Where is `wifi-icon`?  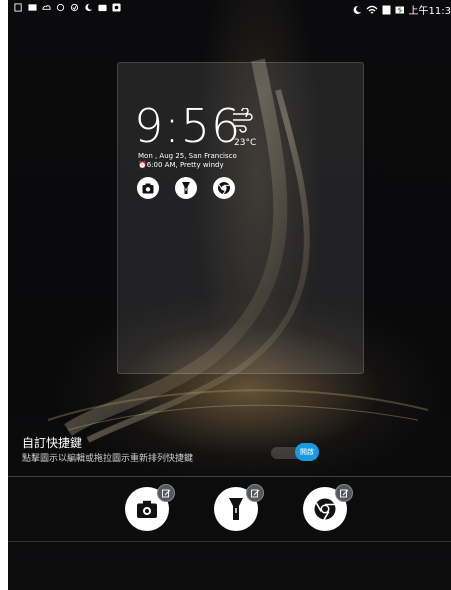 wifi-icon is located at coordinates (371, 9).